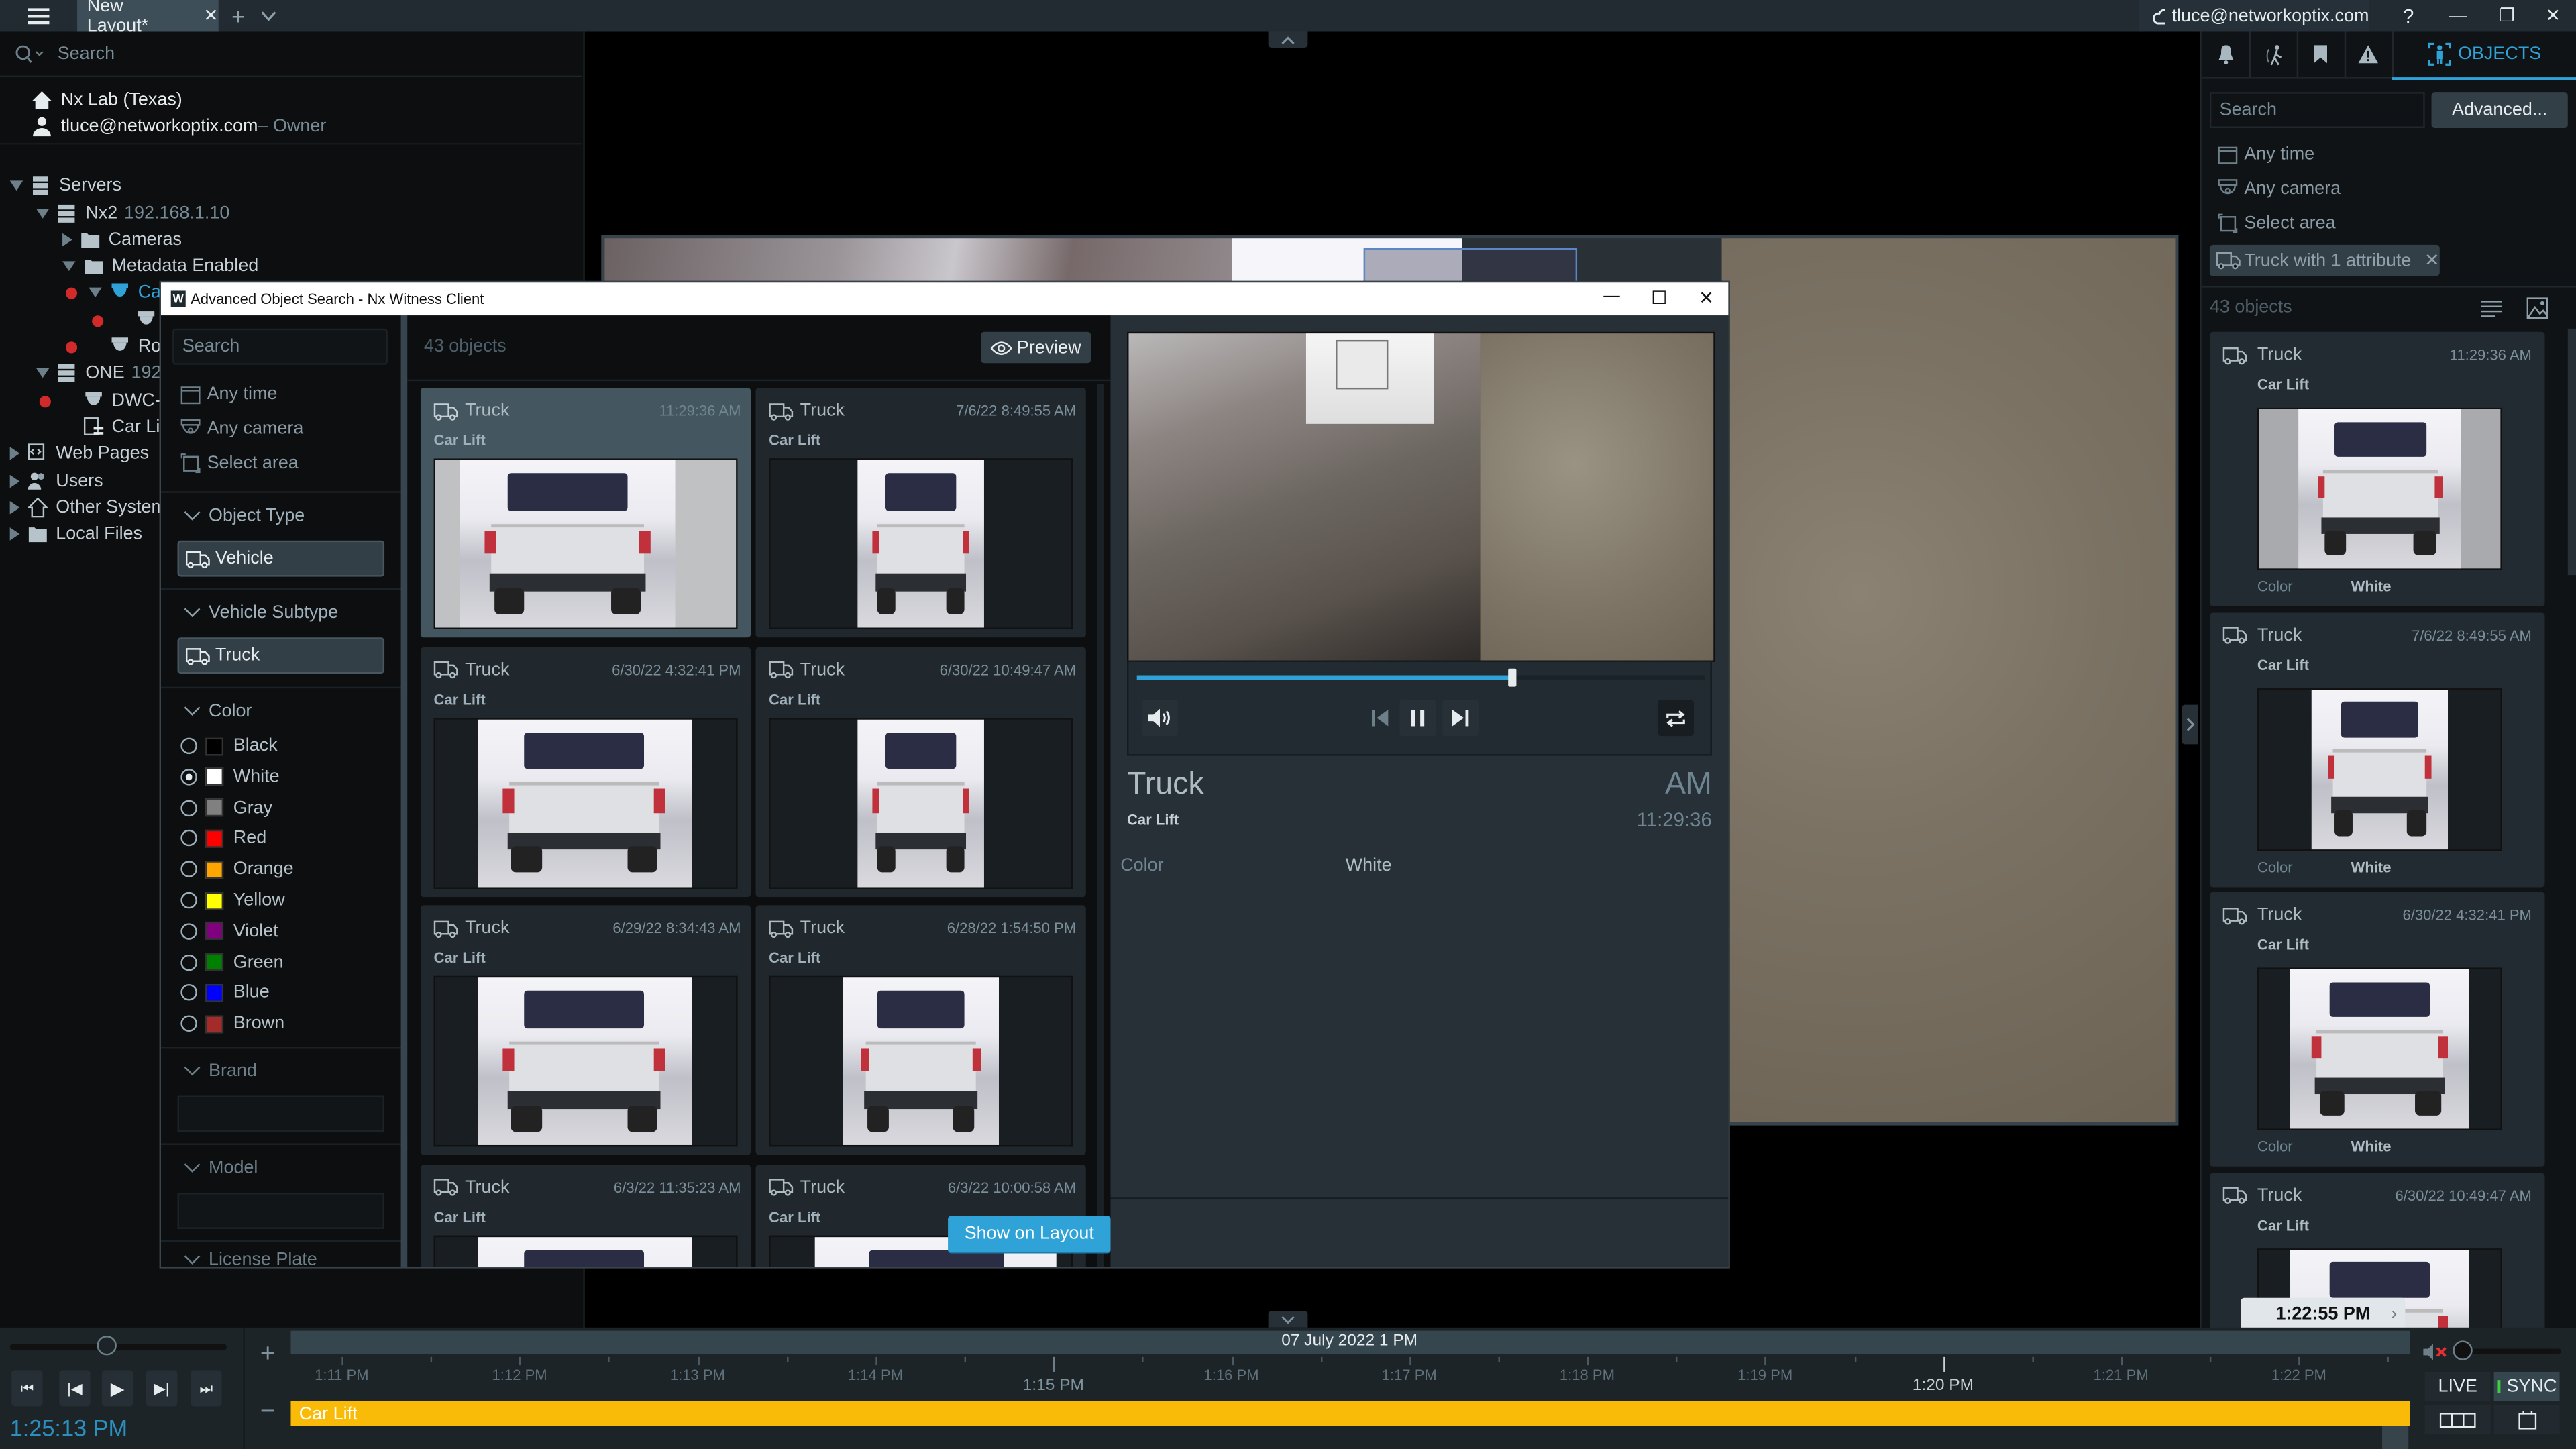  I want to click on color-option-orange: Orange, so click(237, 869).